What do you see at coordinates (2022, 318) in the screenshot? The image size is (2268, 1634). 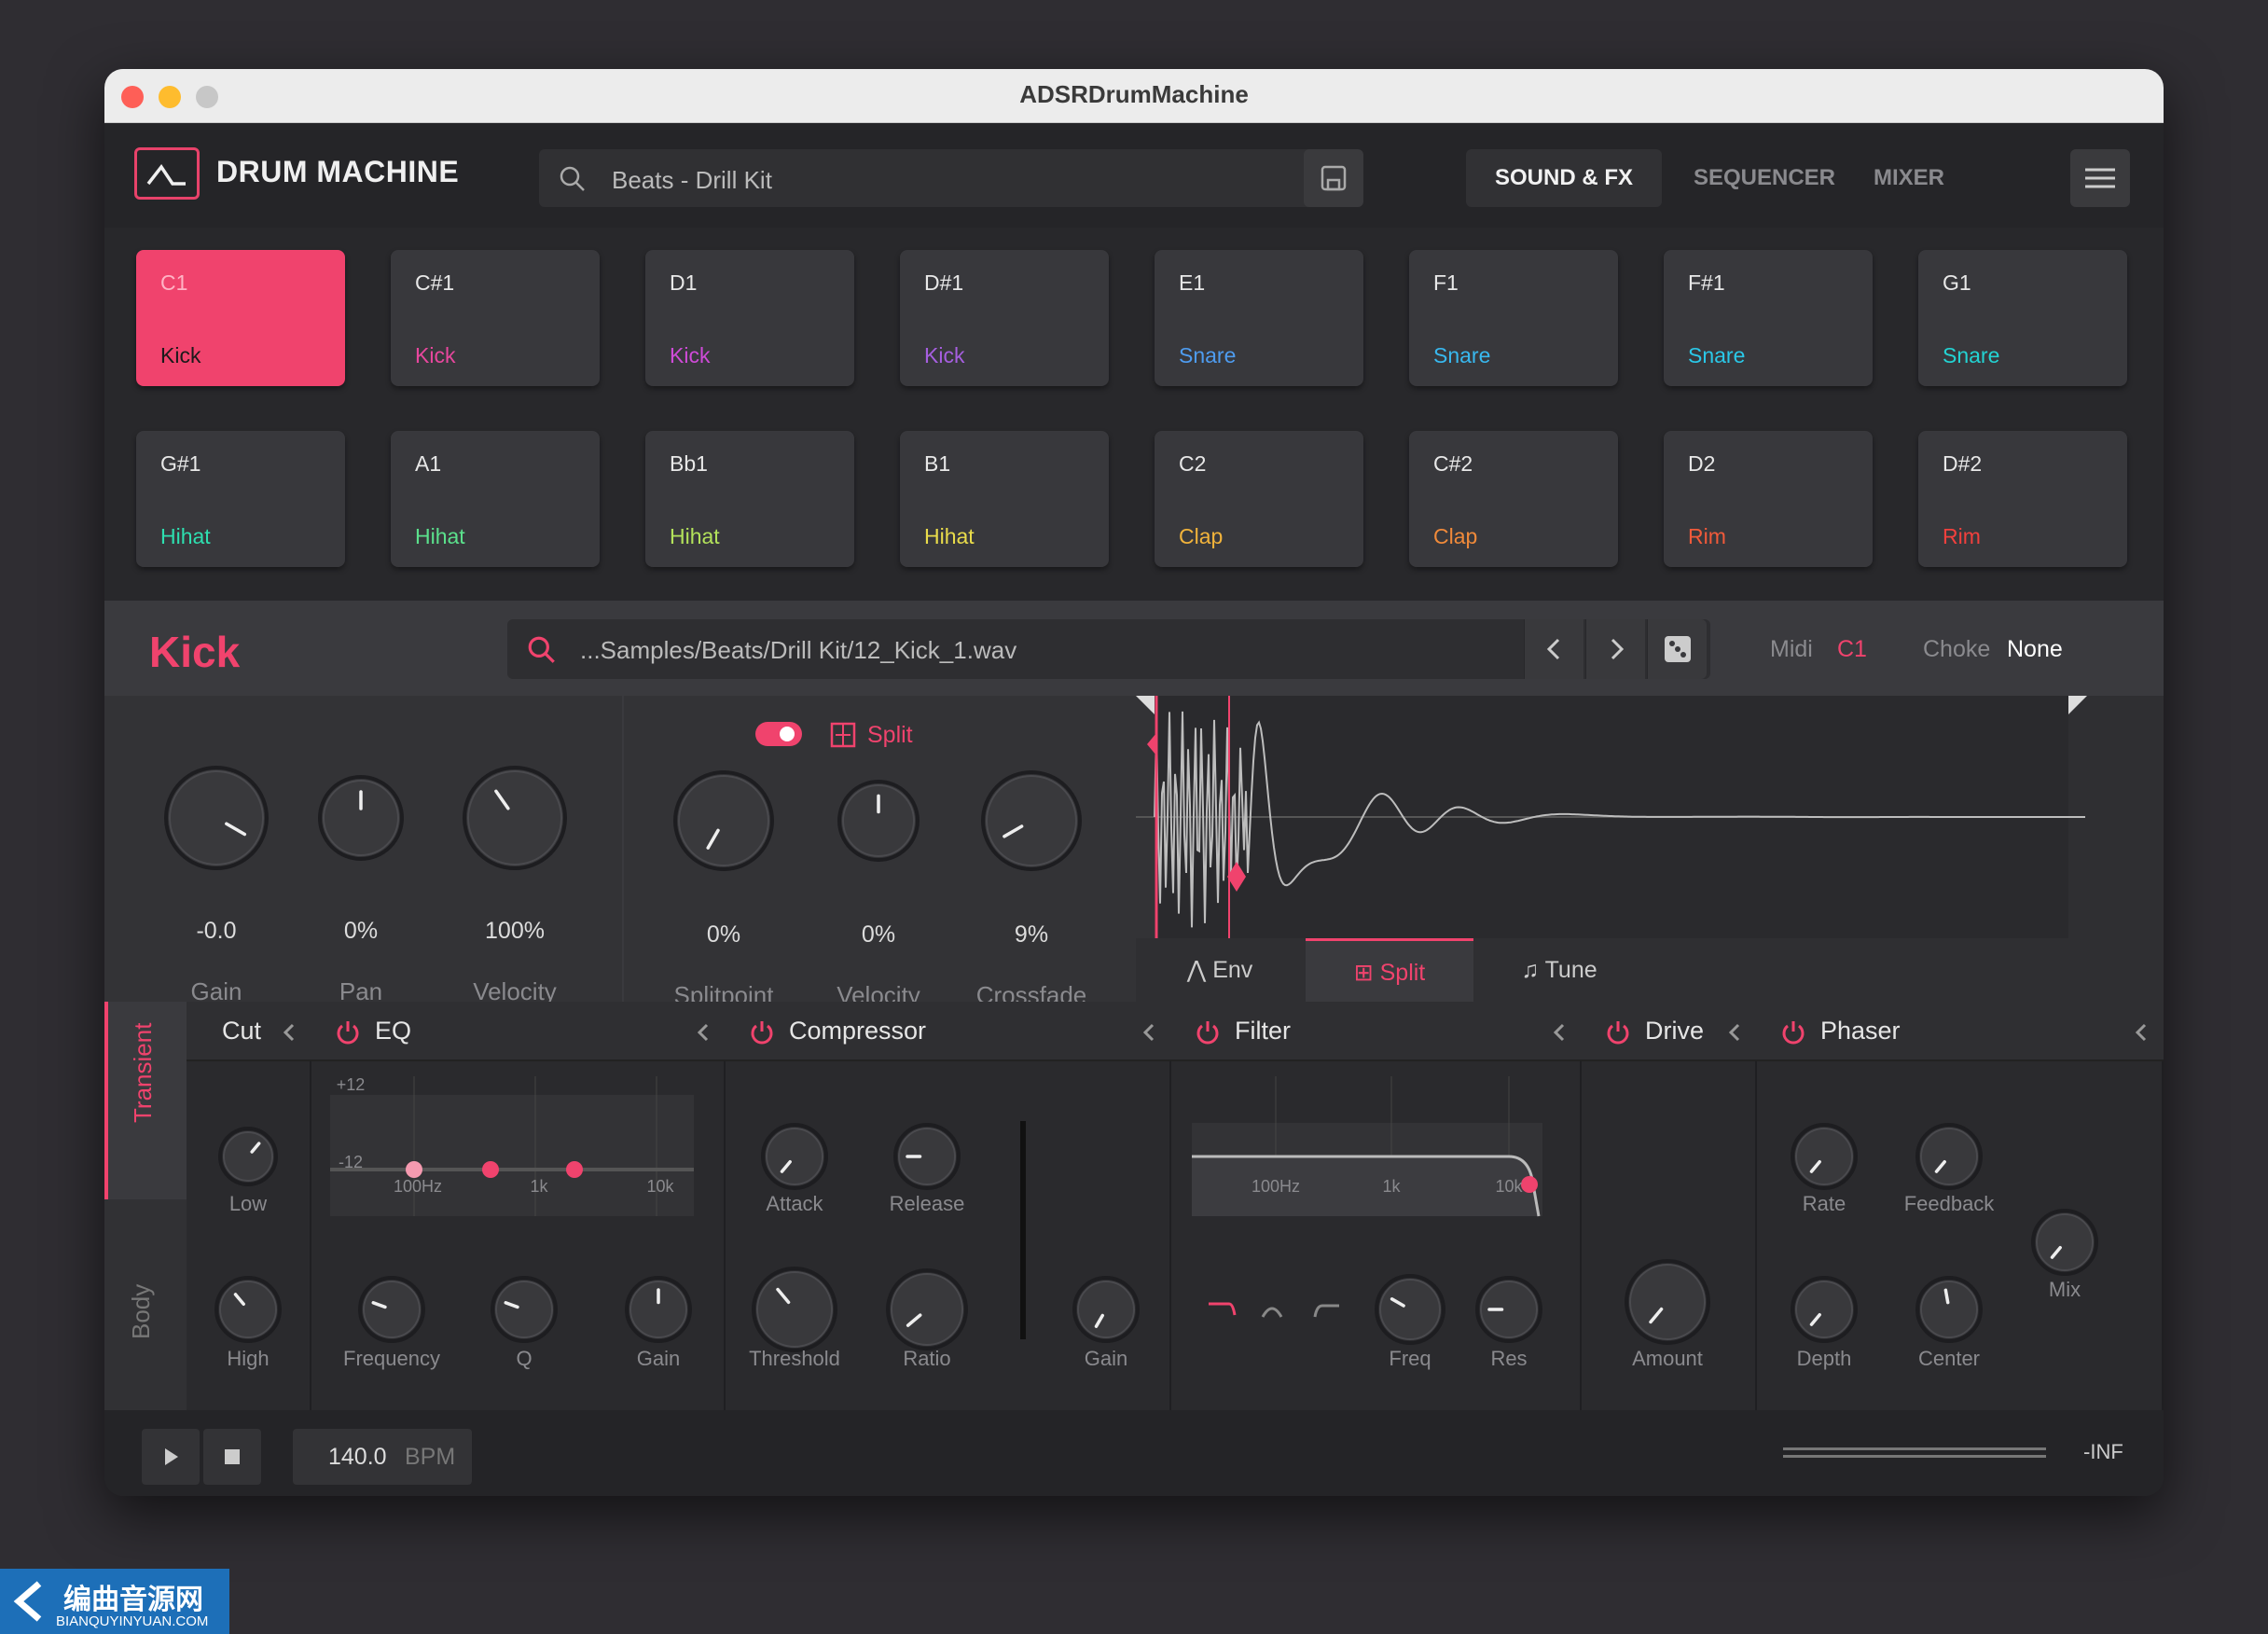 I see `pad-g1: G1 Snare` at bounding box center [2022, 318].